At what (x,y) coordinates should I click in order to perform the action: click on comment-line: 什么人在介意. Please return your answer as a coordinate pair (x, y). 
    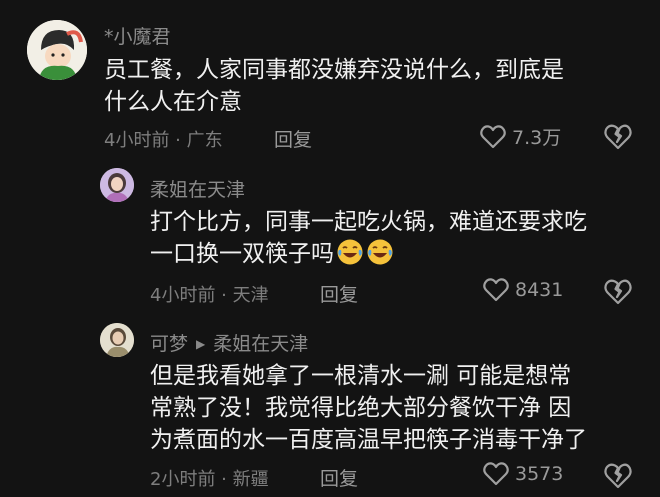
    Looking at the image, I should click on (173, 102).